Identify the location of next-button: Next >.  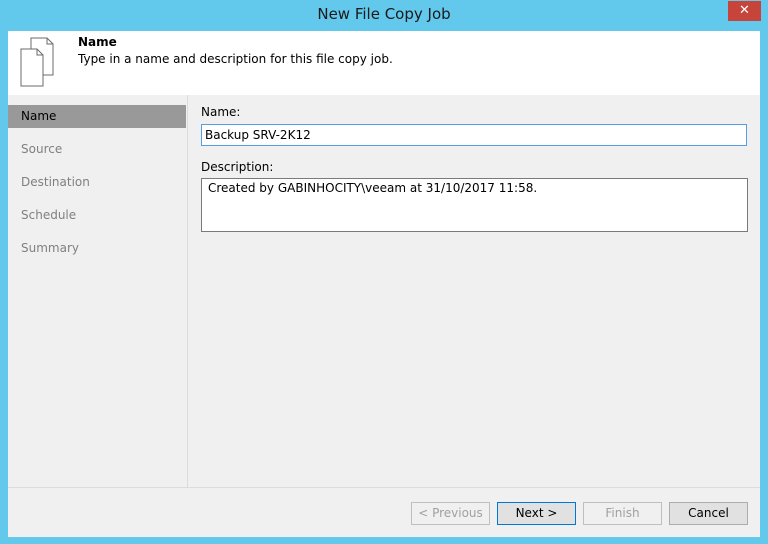
(536, 513).